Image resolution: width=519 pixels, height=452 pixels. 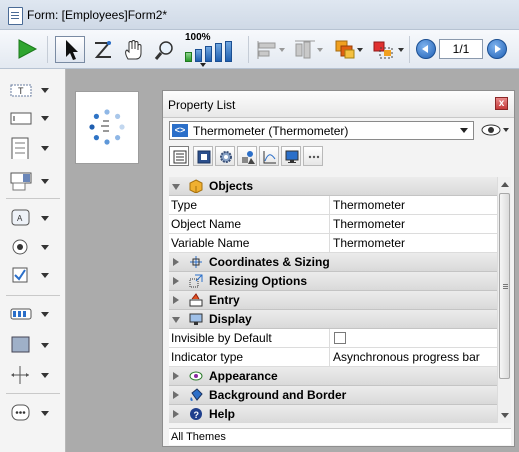 What do you see at coordinates (33, 198) in the screenshot?
I see `palette-separator` at bounding box center [33, 198].